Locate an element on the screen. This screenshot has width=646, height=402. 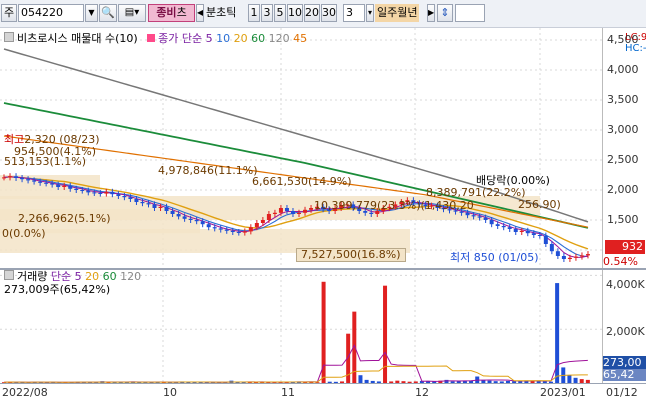
period-option-1: 1 is located at coordinates (254, 13).